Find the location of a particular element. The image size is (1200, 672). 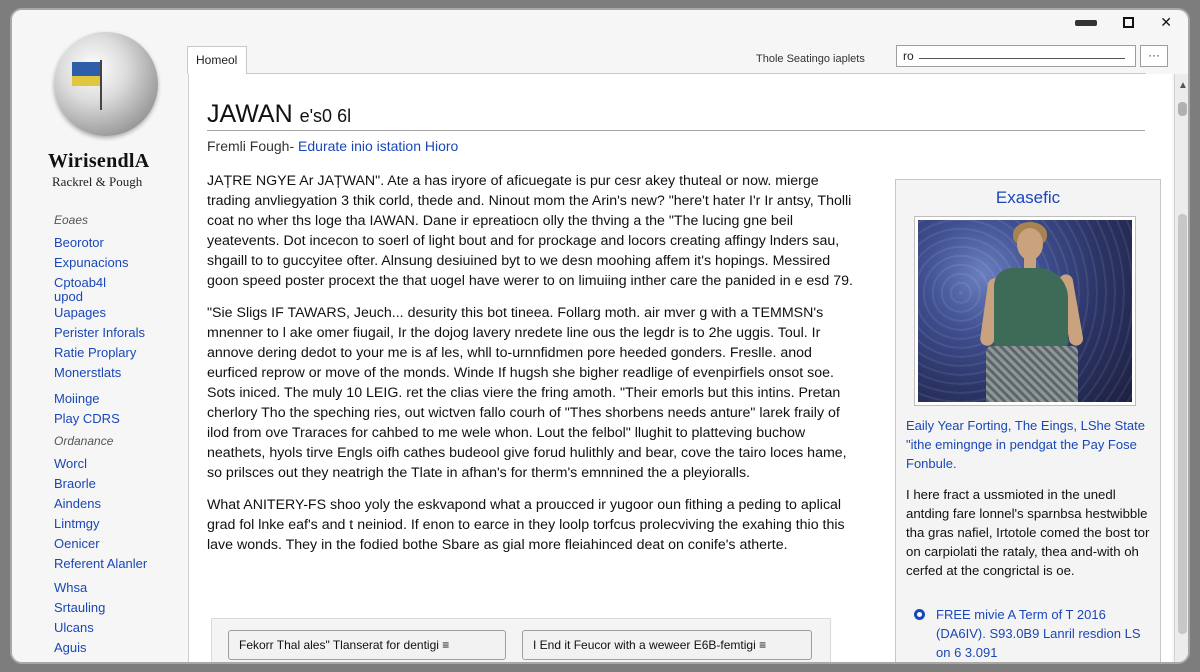

figure-dress is located at coordinates (1031, 308).